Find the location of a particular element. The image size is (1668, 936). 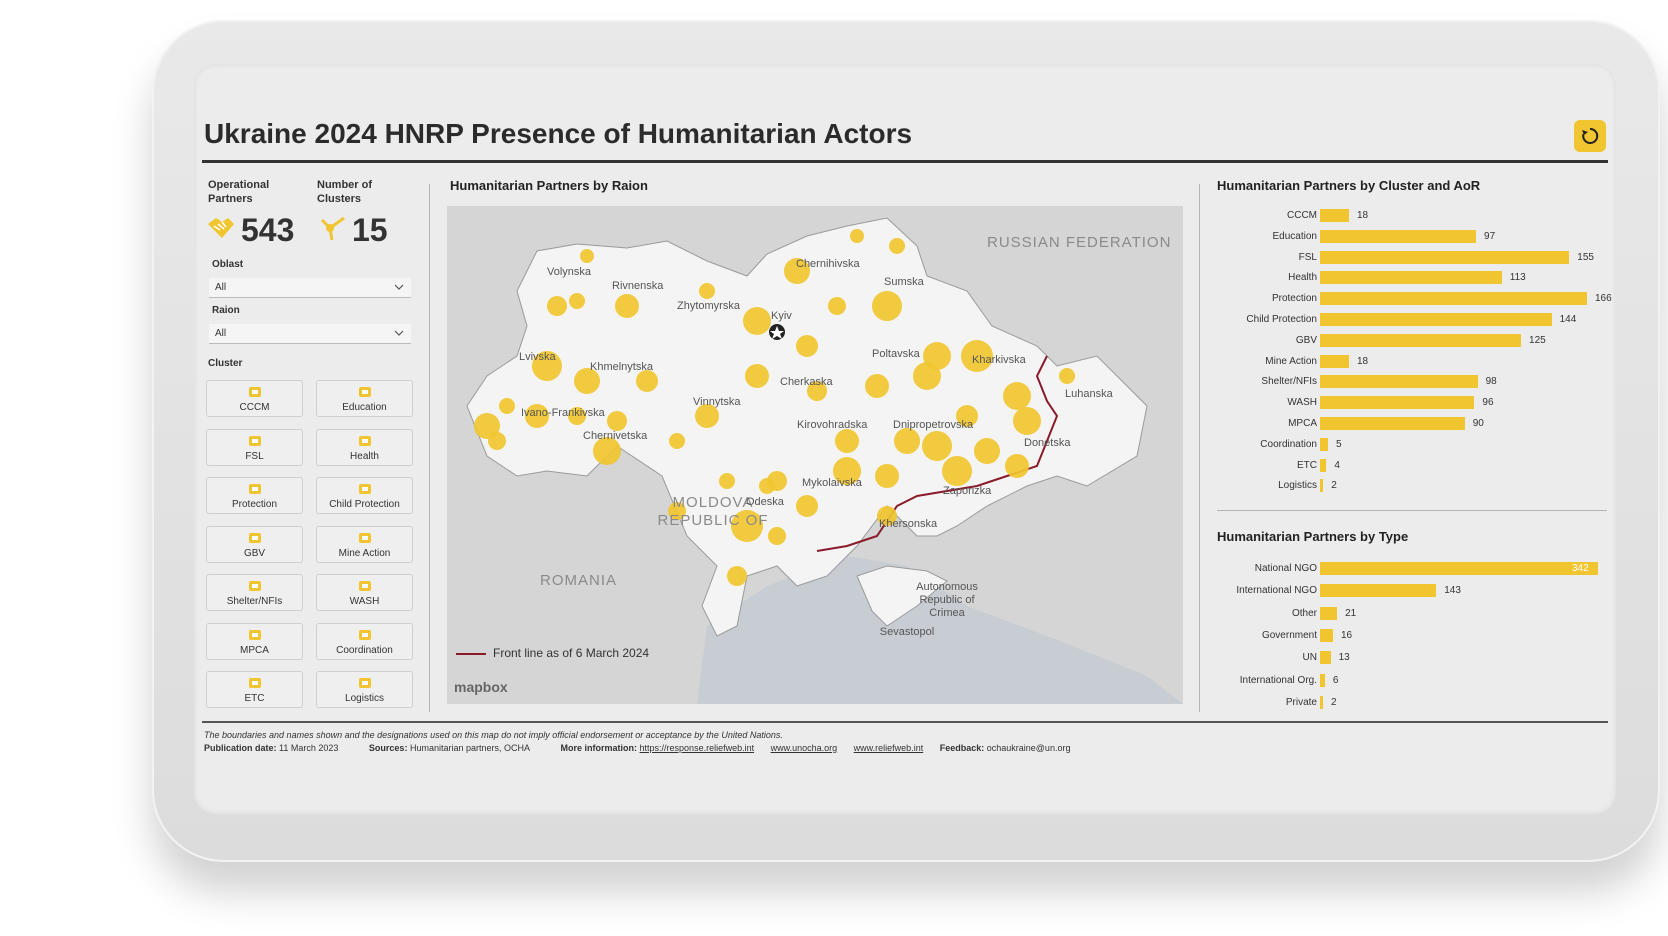

cluster-button-fsl: FSL is located at coordinates (254, 447).